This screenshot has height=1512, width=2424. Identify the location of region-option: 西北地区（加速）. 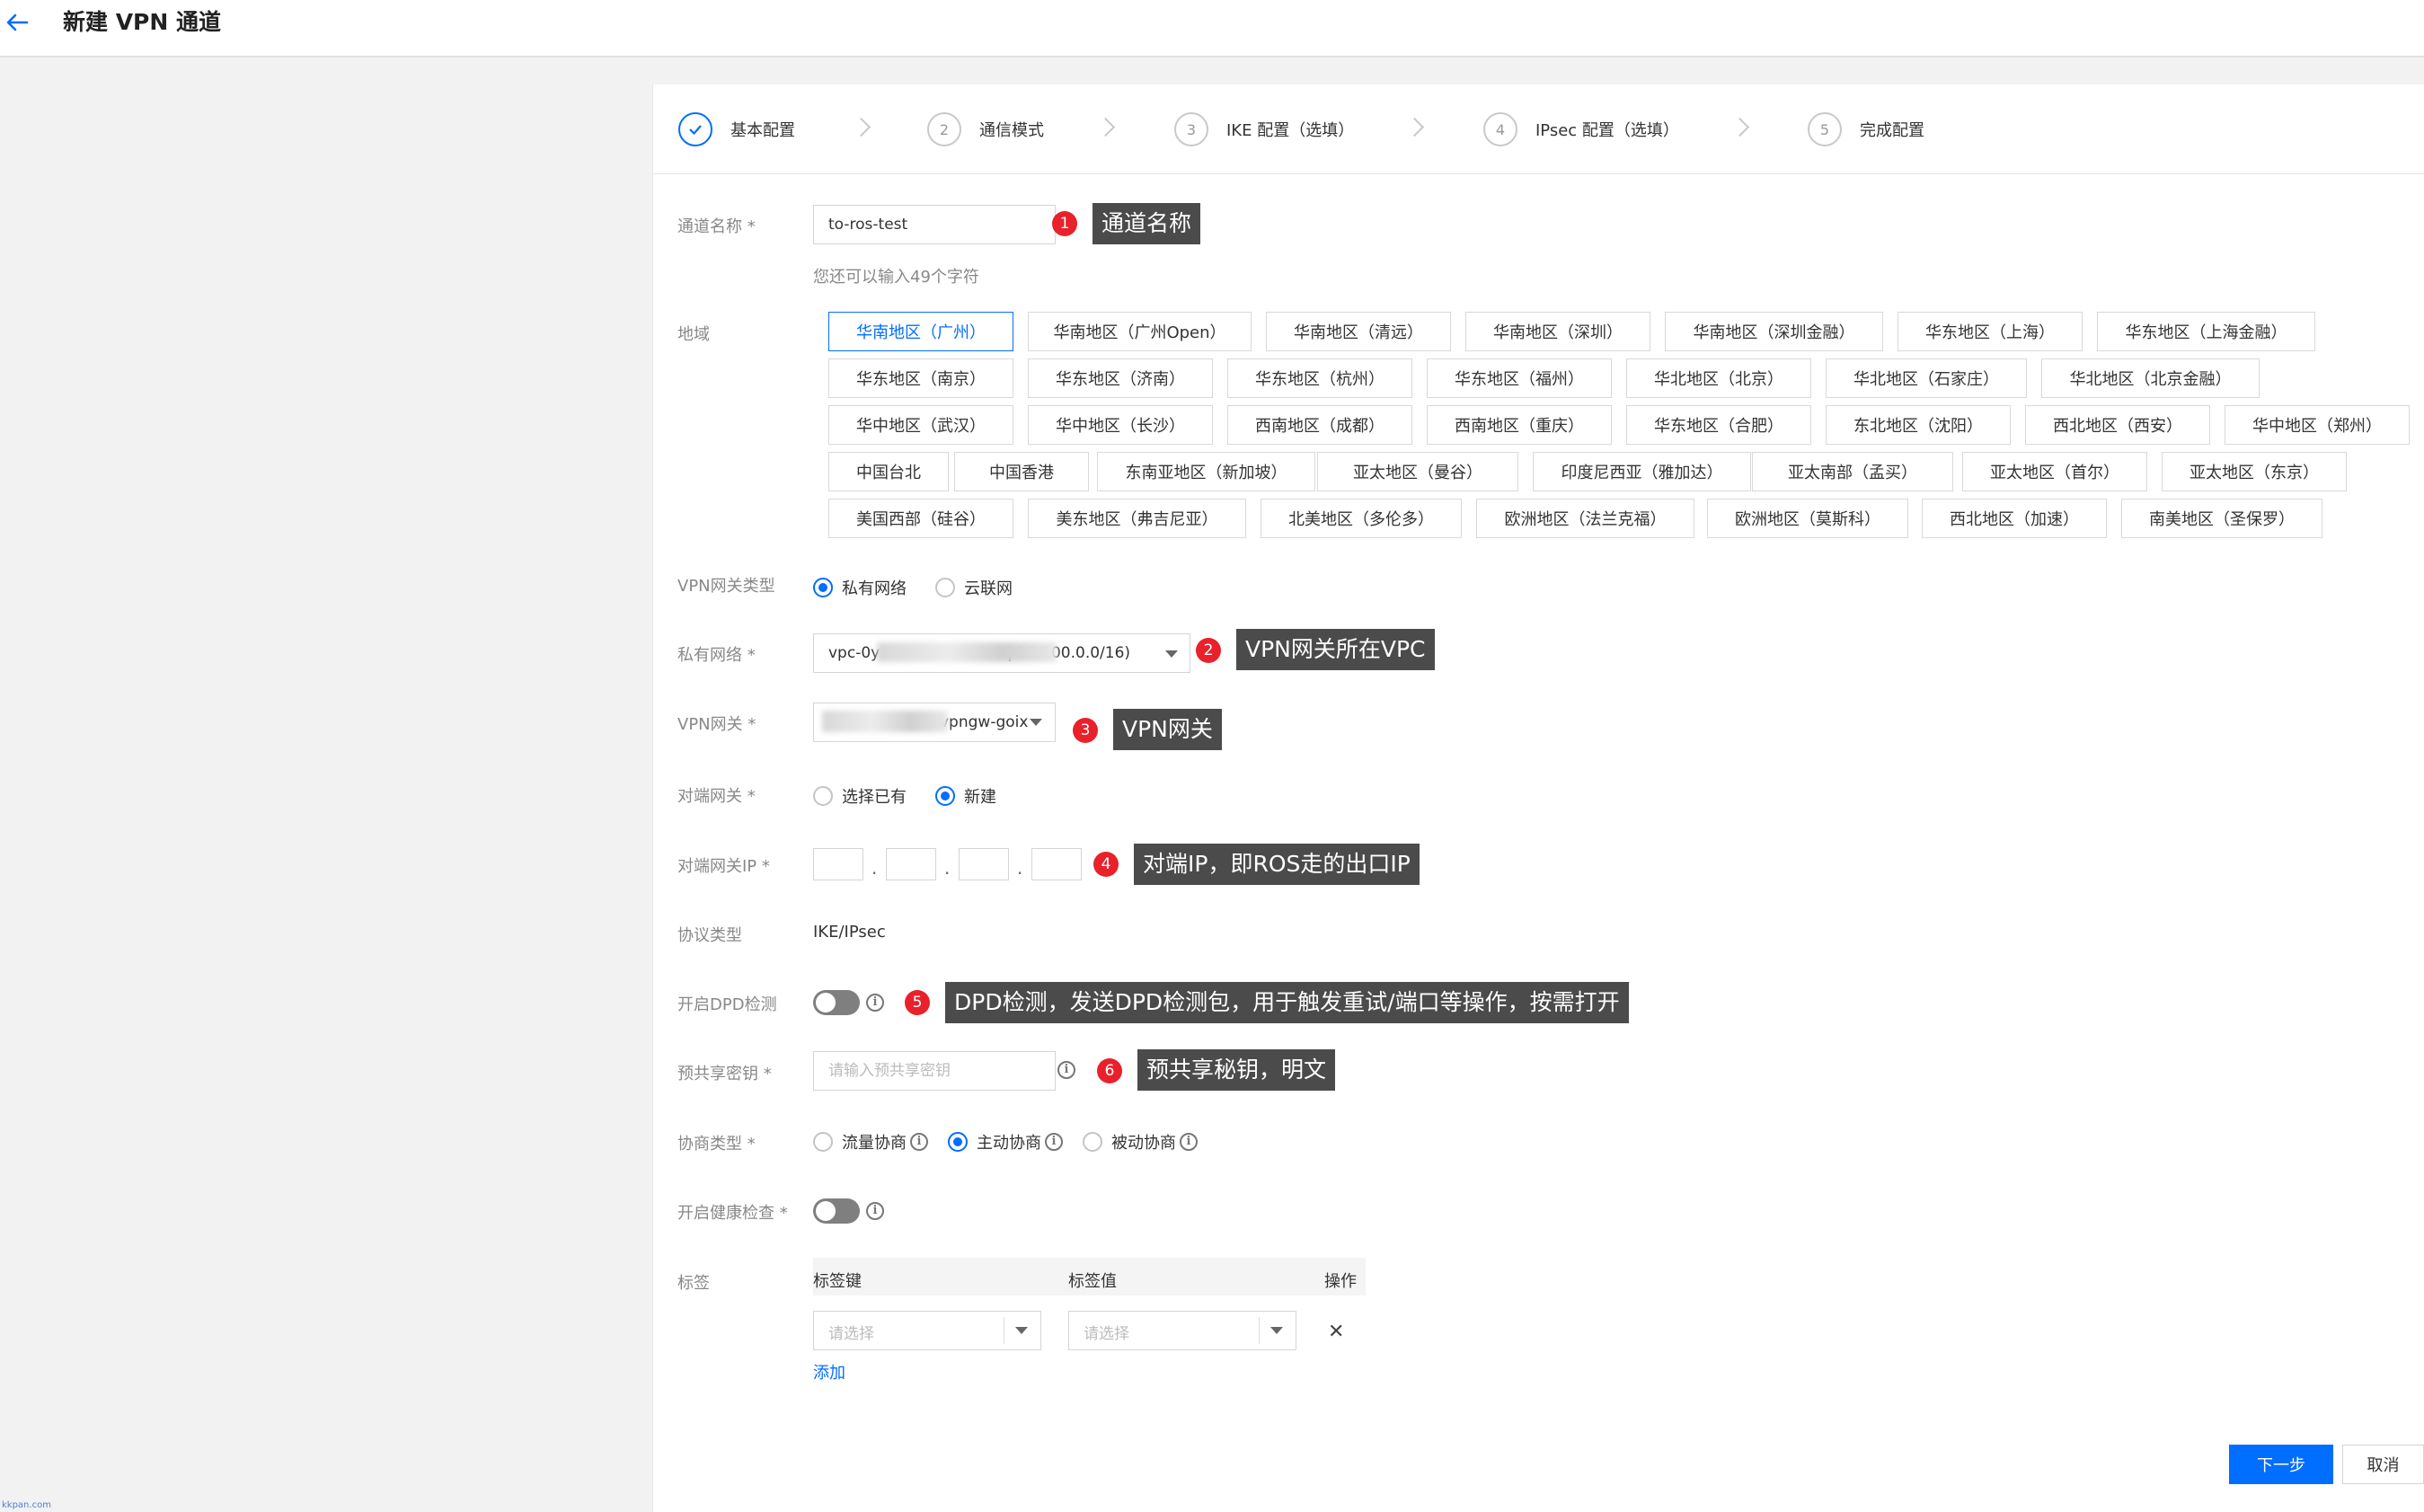
(2014, 518).